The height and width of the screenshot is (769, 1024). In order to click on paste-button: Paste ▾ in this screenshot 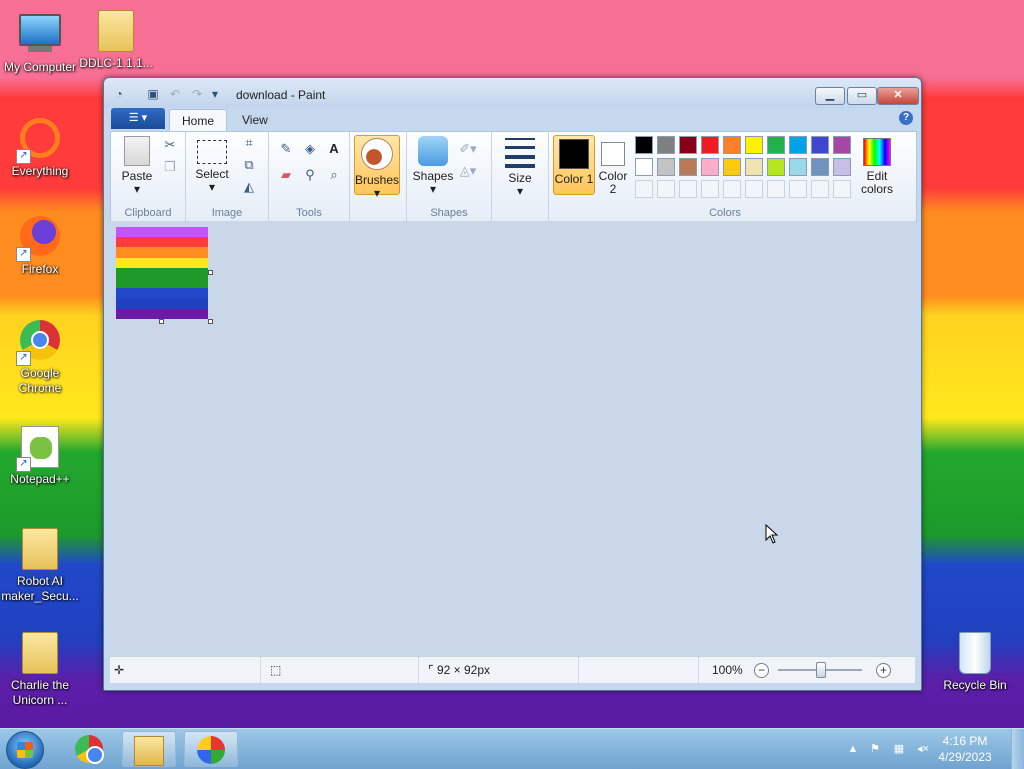, I will do `click(137, 166)`.